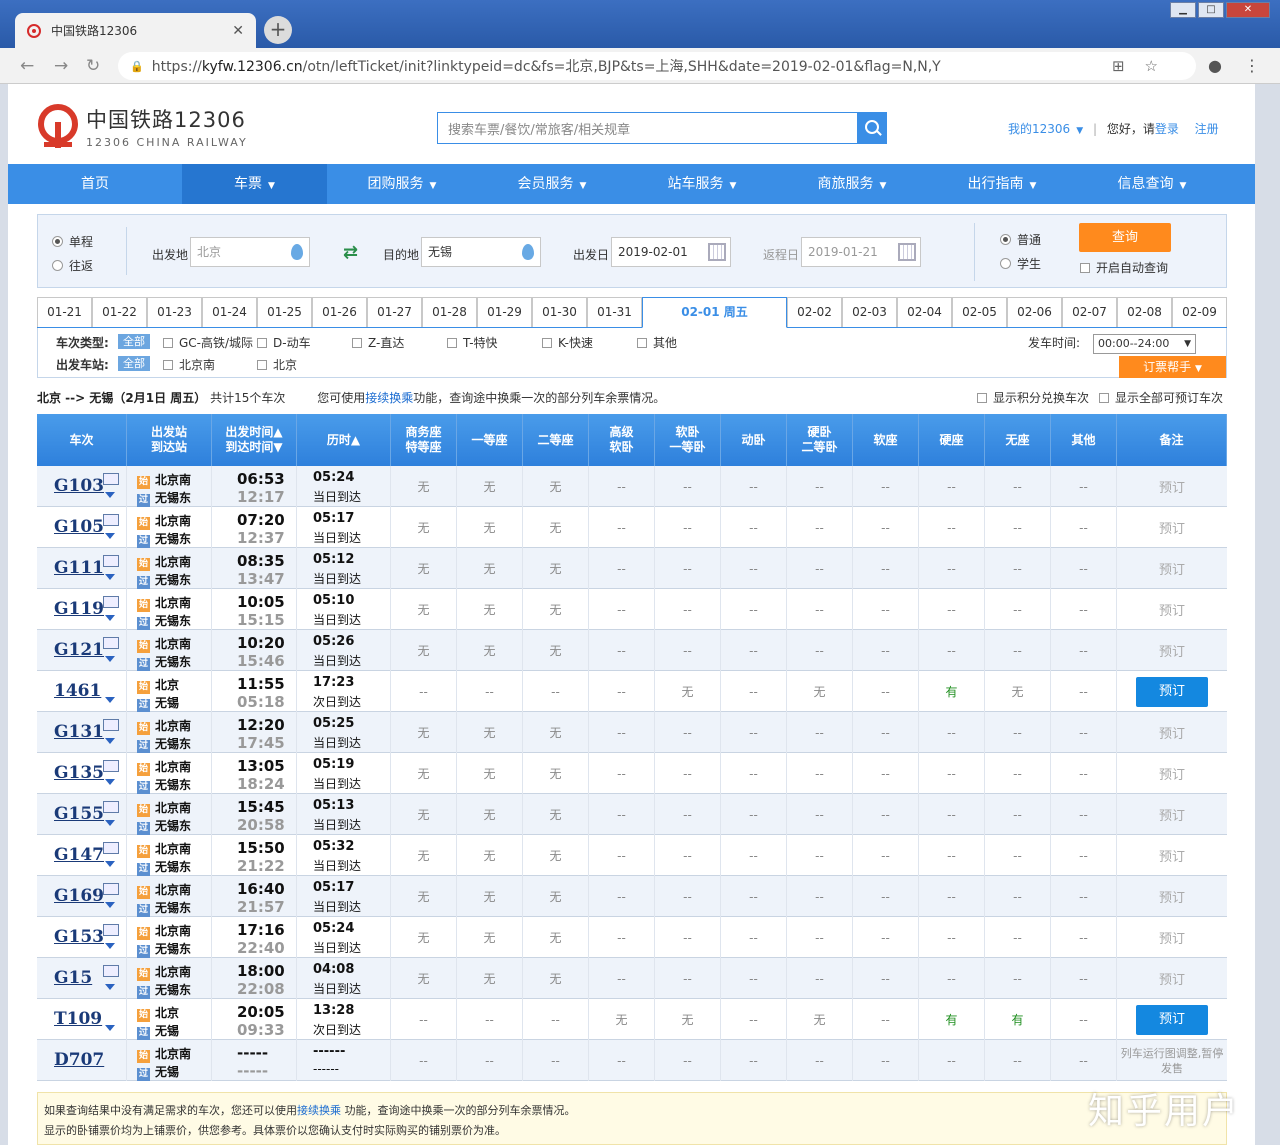  What do you see at coordinates (339, 312) in the screenshot?
I see `date-tab: 01-26` at bounding box center [339, 312].